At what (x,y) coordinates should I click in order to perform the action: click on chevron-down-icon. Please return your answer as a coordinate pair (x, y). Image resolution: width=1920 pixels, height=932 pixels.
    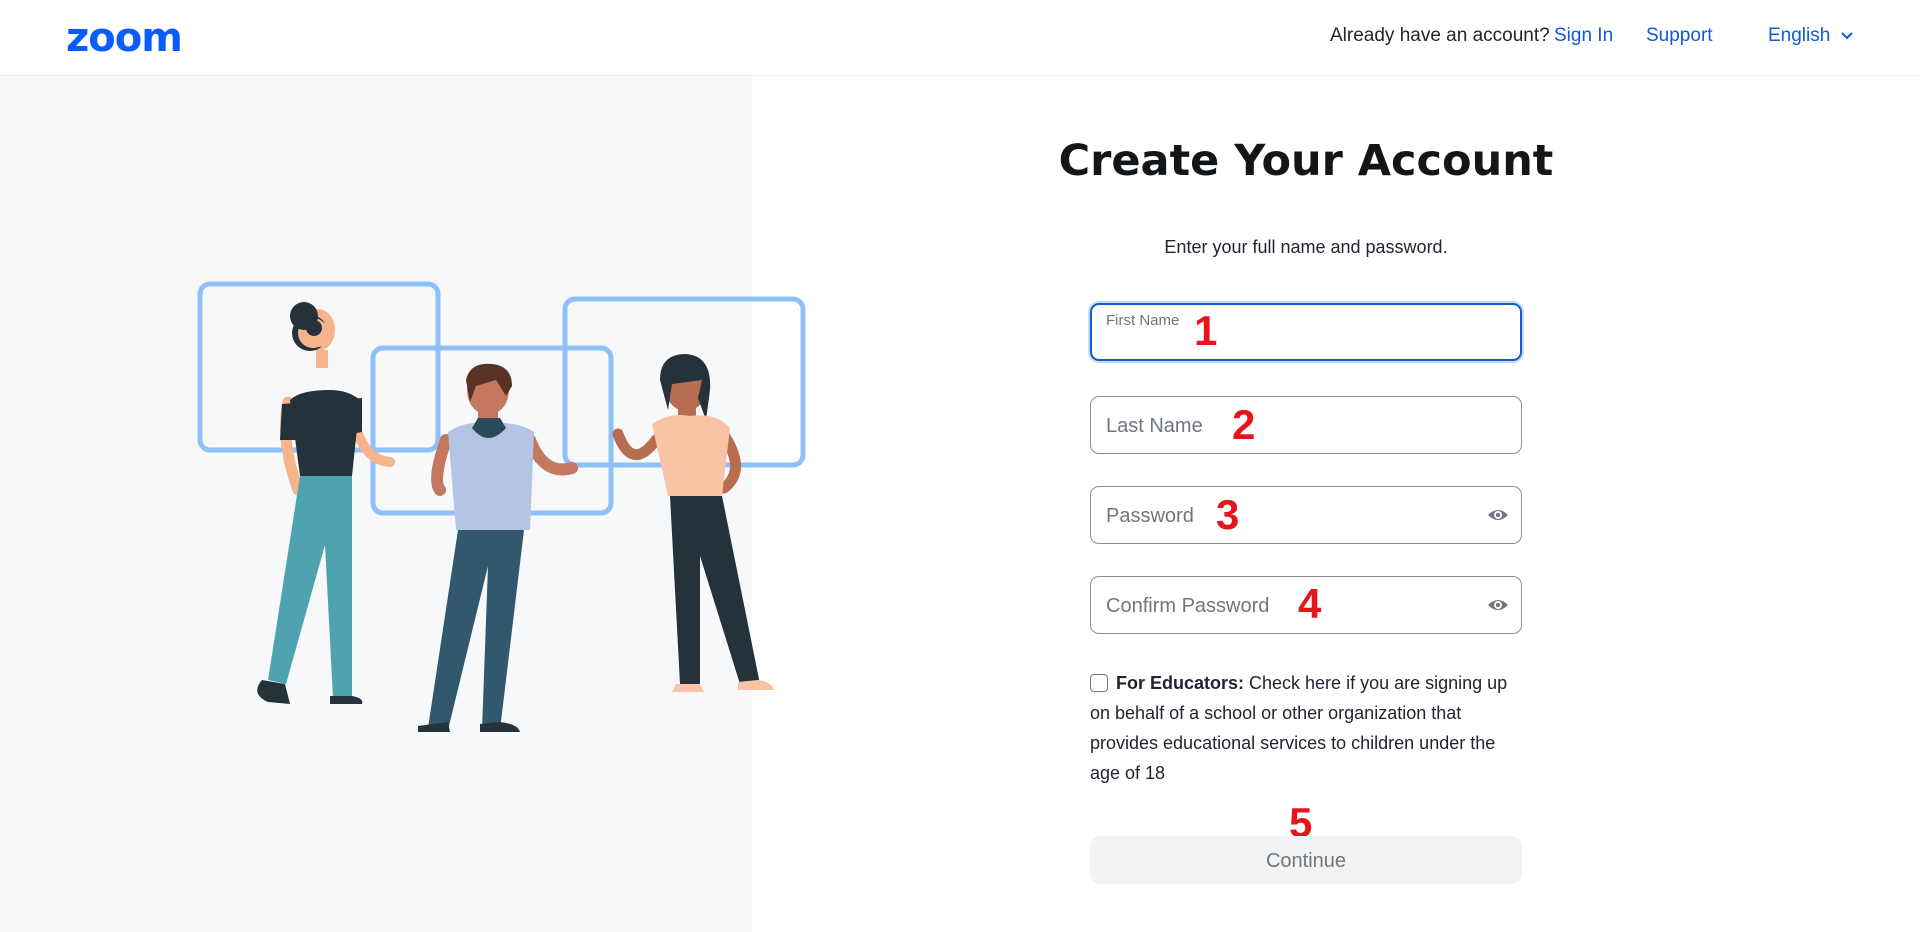
    Looking at the image, I should click on (1847, 36).